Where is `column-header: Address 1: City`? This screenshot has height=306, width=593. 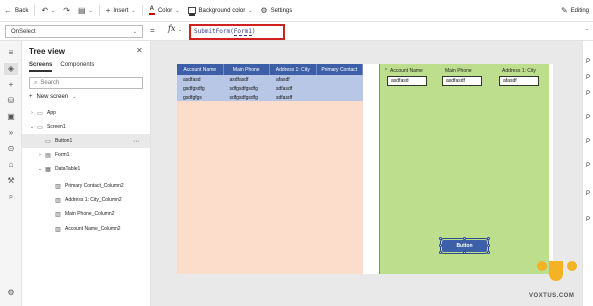 column-header: Address 1: City is located at coordinates (293, 69).